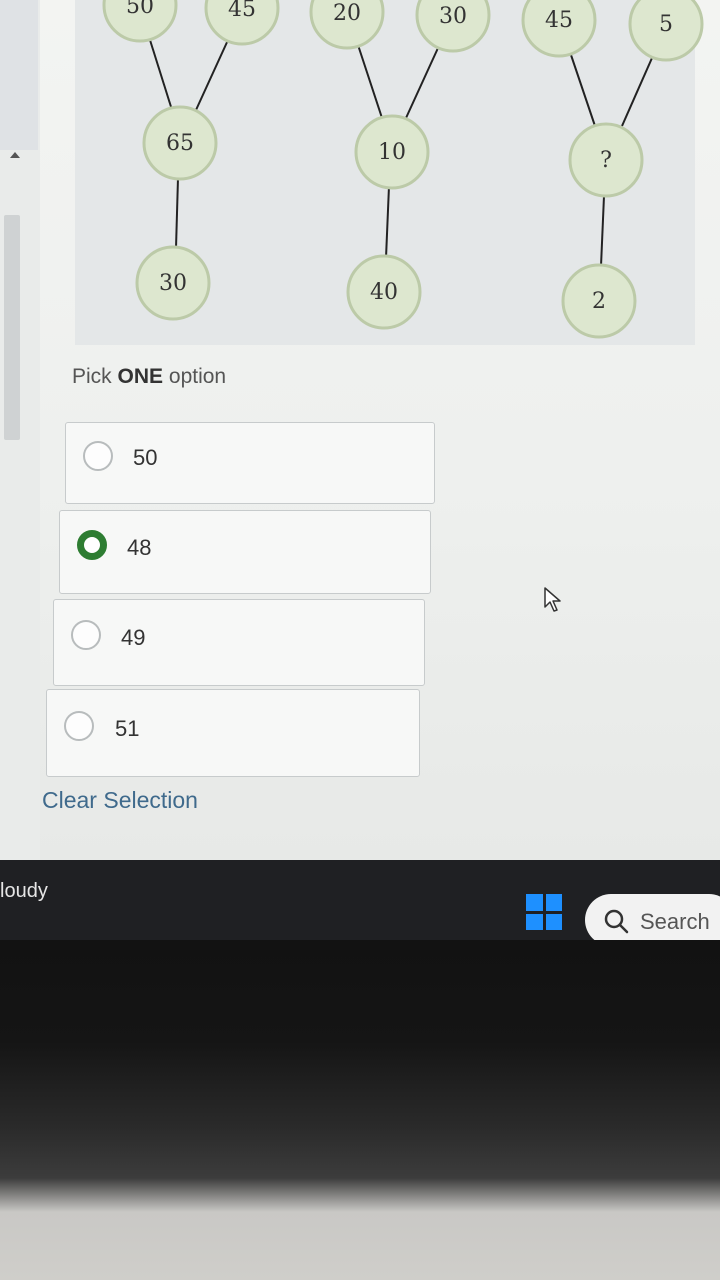  I want to click on weather-widget-text: loudy, so click(24, 891).